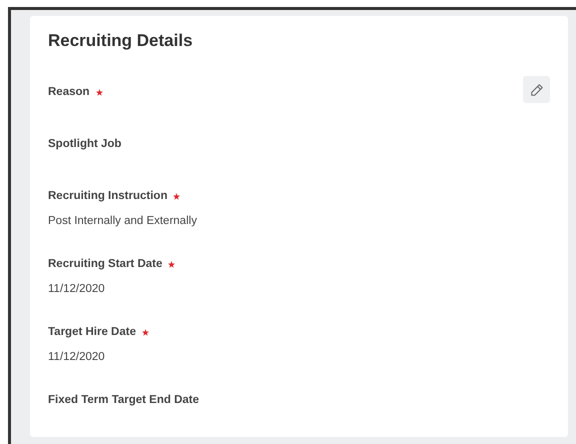  Describe the element at coordinates (105, 264) in the screenshot. I see `field-label: Recruiting Start Date` at that location.